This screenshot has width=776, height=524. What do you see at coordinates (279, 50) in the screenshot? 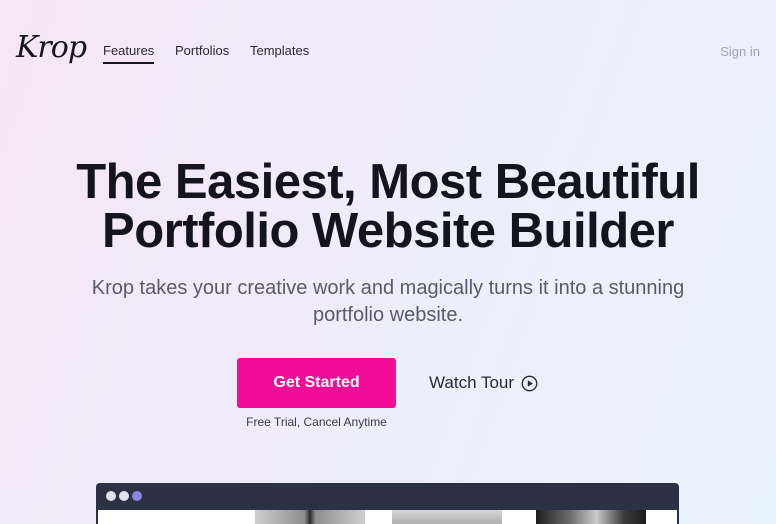
I see `nav-link-templates: Templates` at bounding box center [279, 50].